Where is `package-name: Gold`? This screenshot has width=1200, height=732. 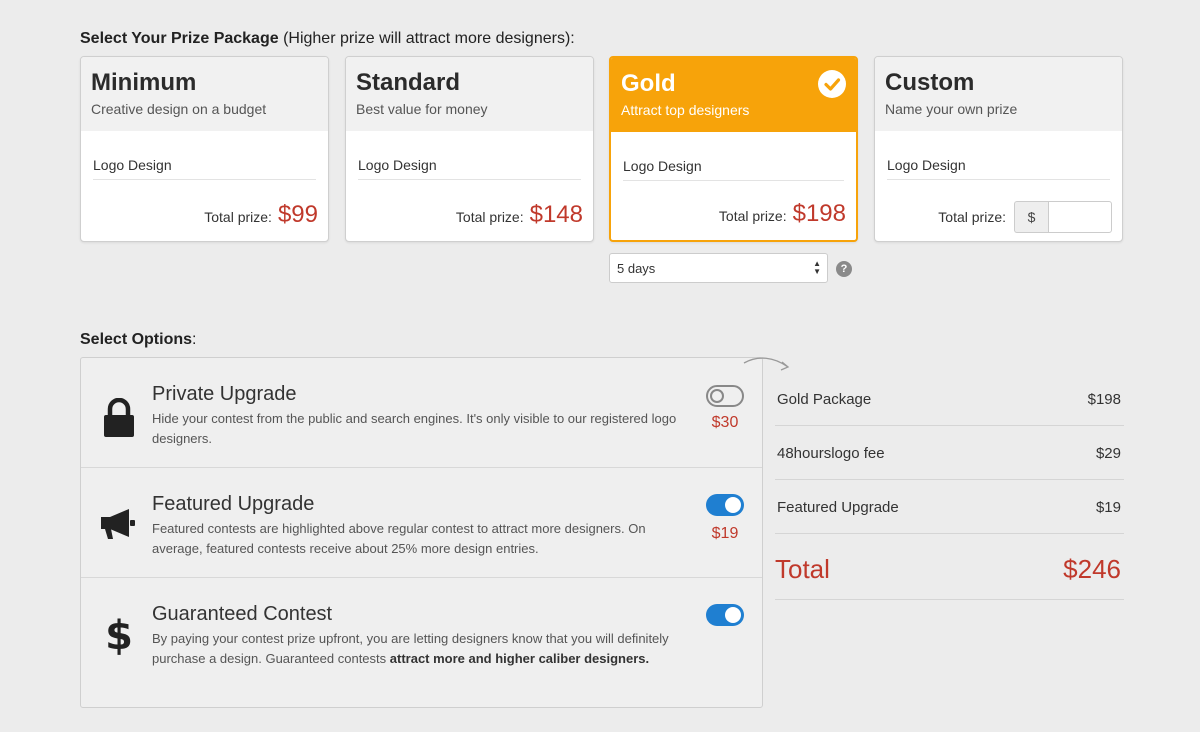 package-name: Gold is located at coordinates (648, 83).